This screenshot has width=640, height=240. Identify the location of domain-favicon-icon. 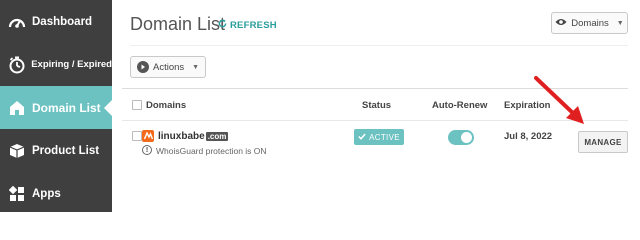
(148, 136).